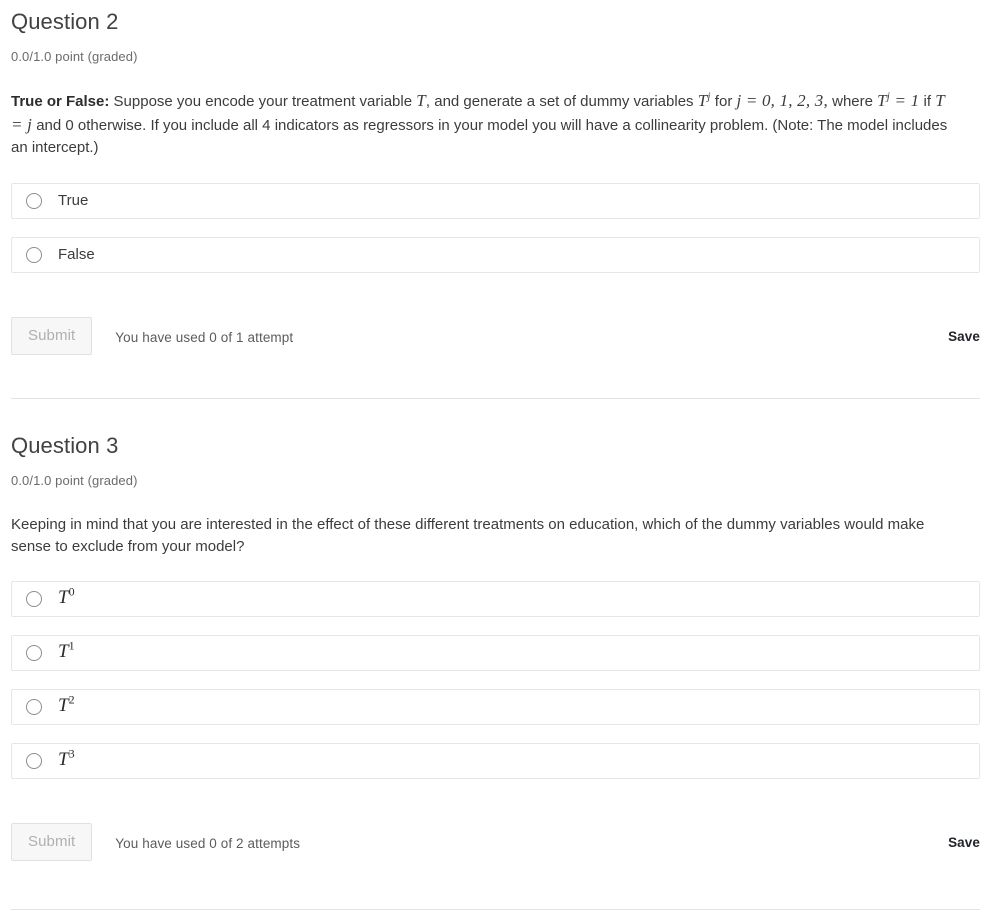 Image resolution: width=991 pixels, height=922 pixels. Describe the element at coordinates (73, 200) in the screenshot. I see `option-label-true: True` at that location.